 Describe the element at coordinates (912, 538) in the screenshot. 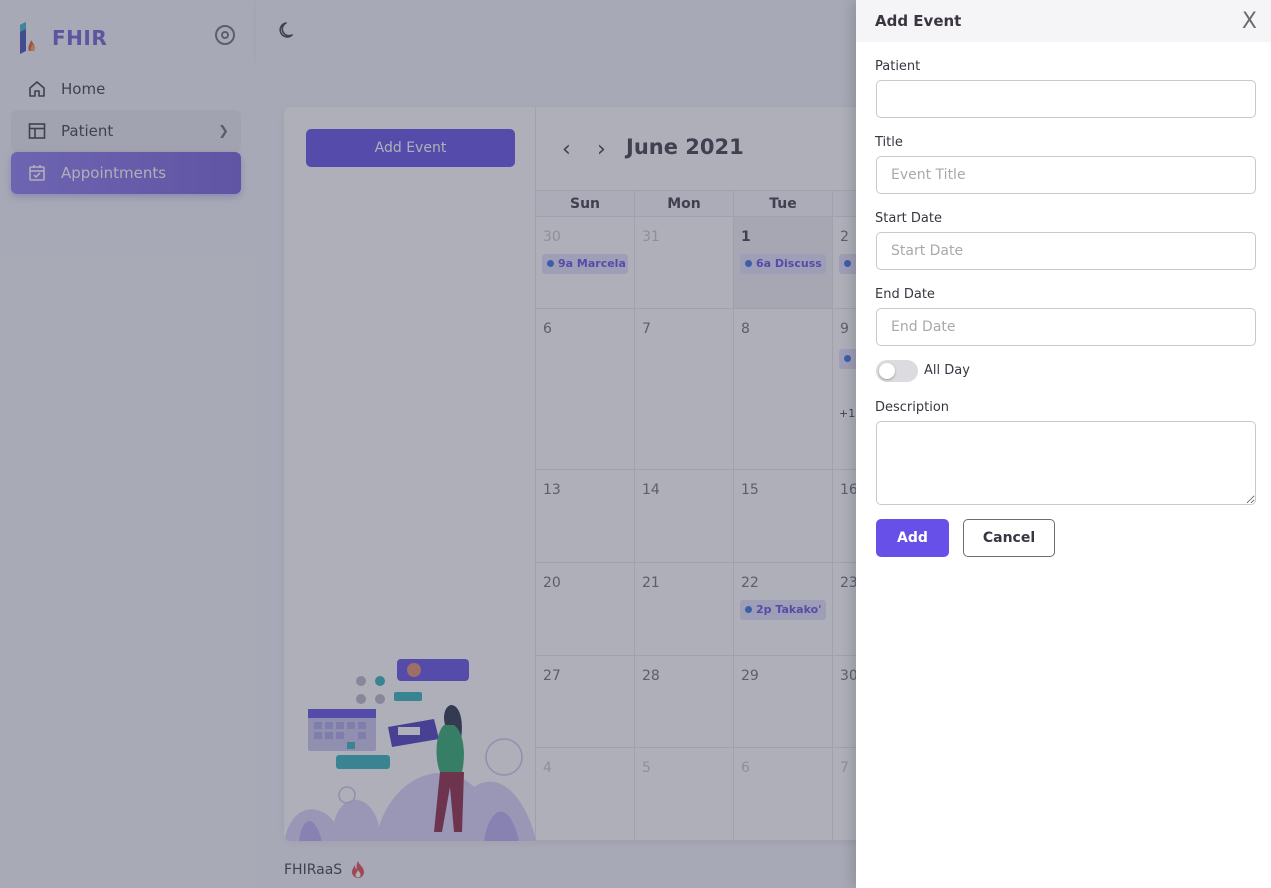

I see `add-button: Add` at that location.